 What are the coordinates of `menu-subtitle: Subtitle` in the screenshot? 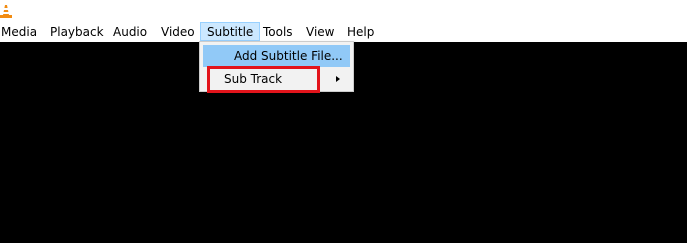 It's located at (230, 31).